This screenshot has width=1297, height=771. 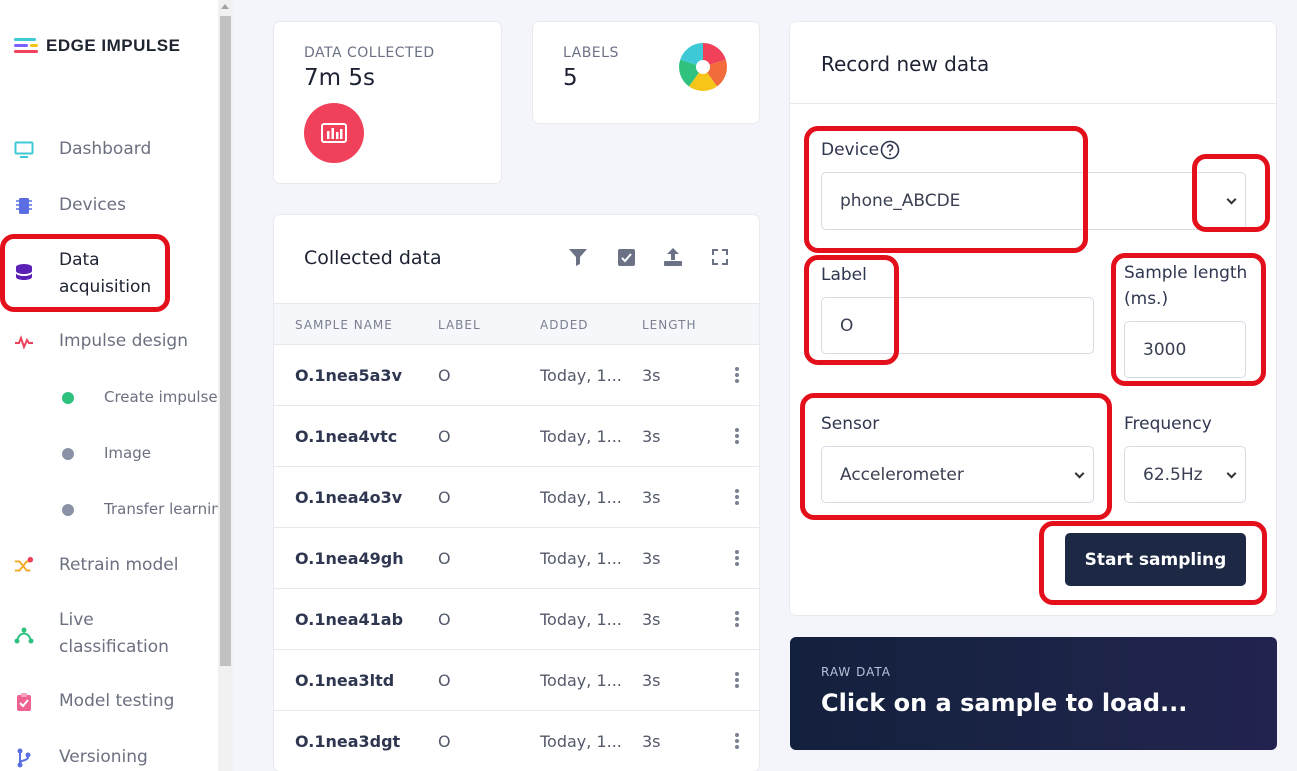 What do you see at coordinates (516, 497) in the screenshot?
I see `table-row: O.1nea4o3v O Today, 1... 3s` at bounding box center [516, 497].